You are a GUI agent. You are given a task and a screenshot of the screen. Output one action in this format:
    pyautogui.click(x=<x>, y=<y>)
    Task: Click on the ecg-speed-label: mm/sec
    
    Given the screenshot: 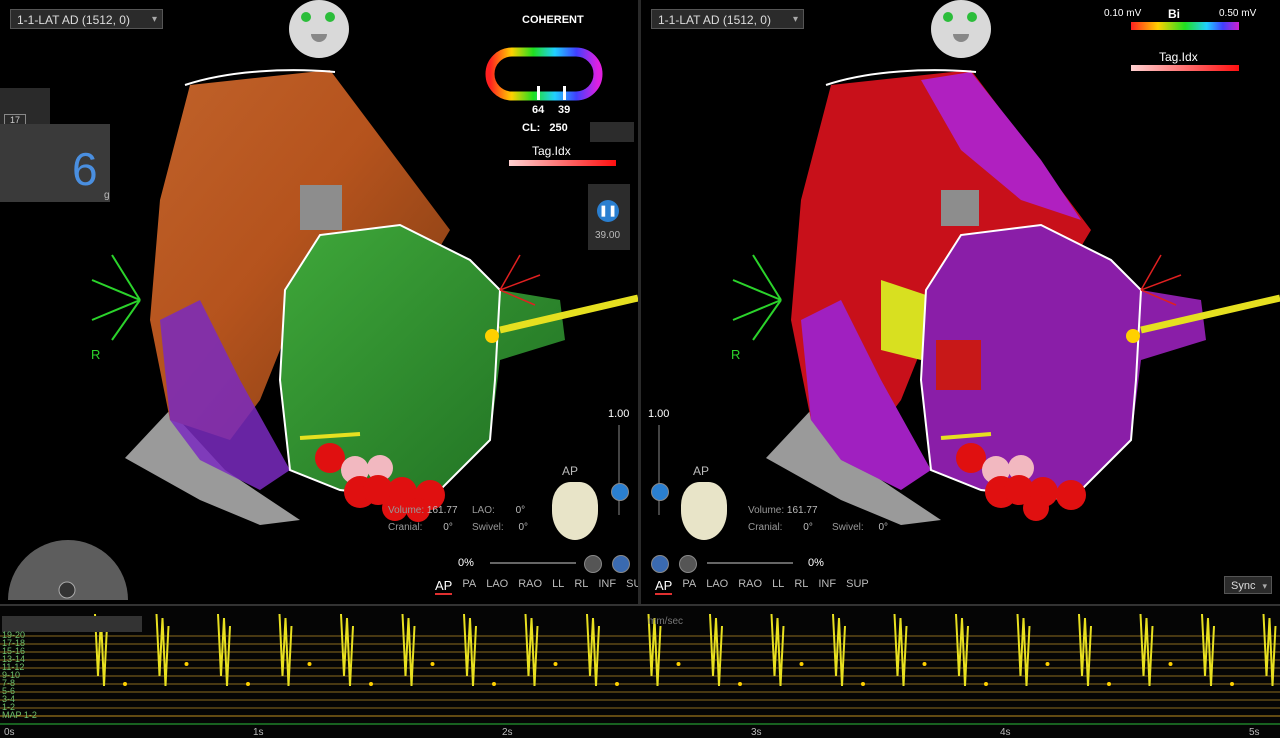 What is the action you would take?
    pyautogui.click(x=665, y=621)
    